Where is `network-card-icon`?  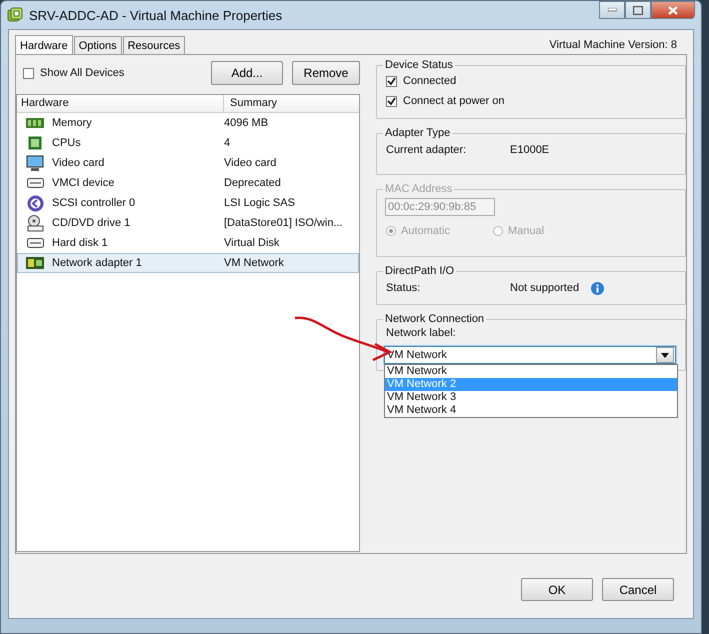
network-card-icon is located at coordinates (35, 263).